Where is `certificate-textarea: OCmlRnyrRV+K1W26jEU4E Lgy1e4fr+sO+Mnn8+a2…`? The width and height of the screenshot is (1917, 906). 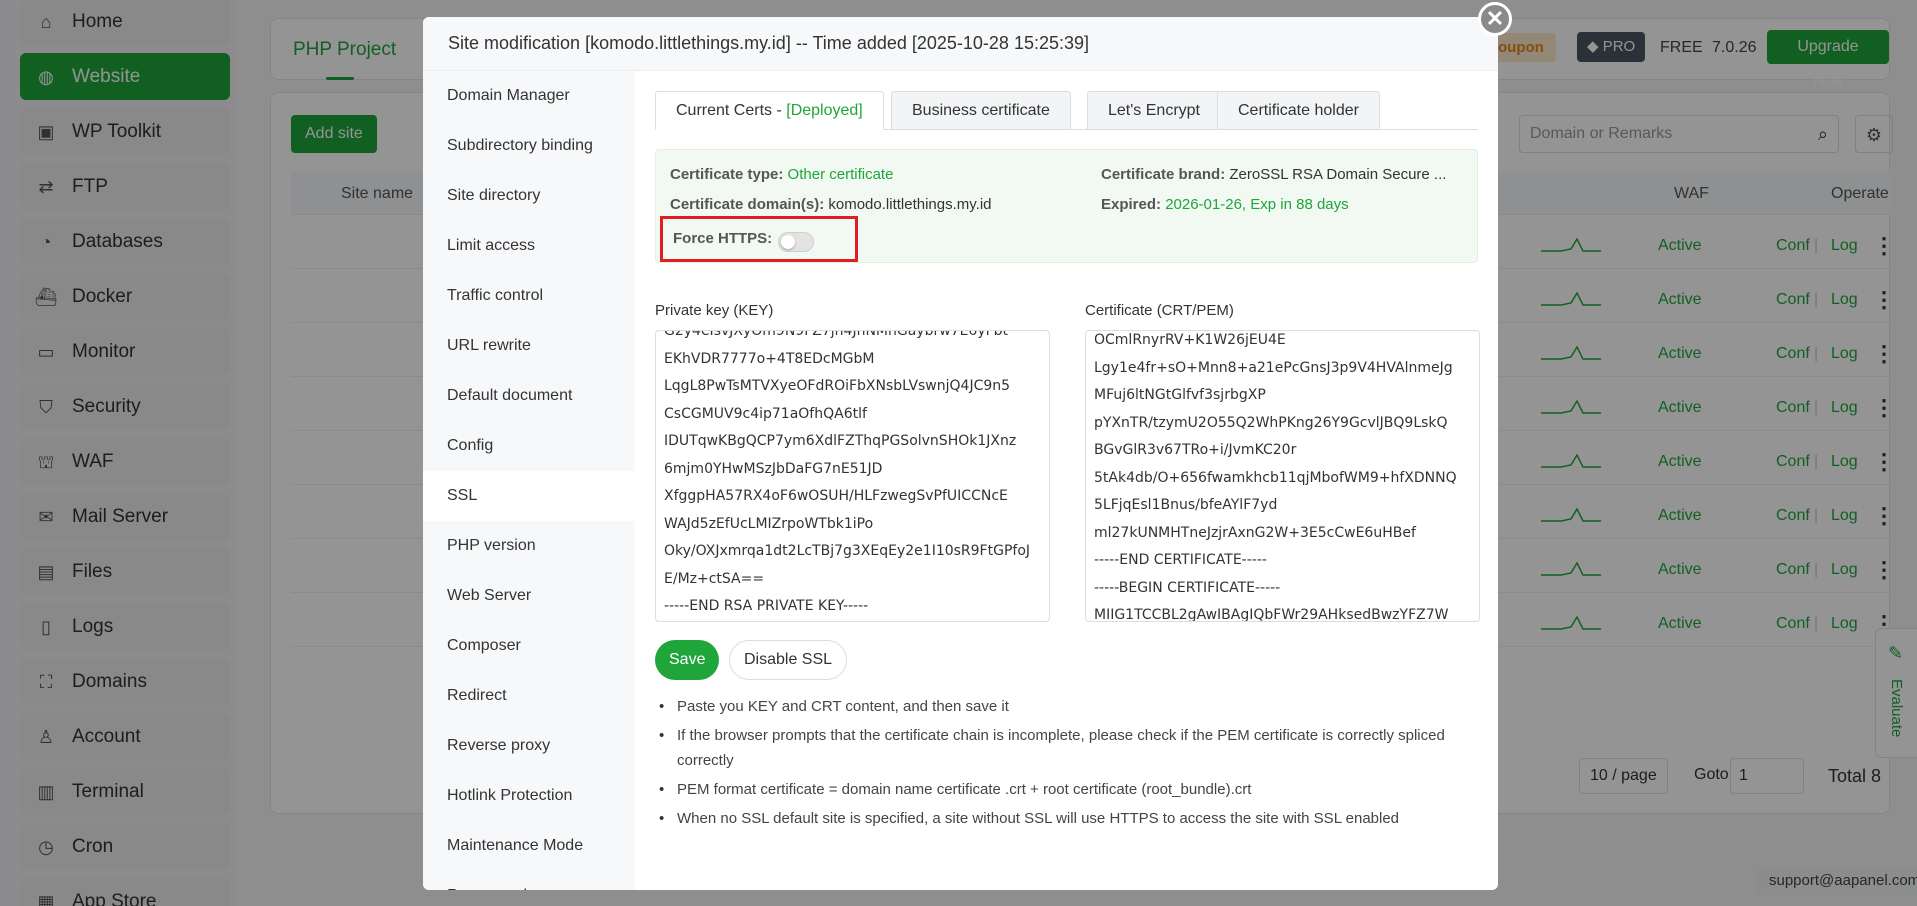 certificate-textarea: OCmlRnyrRV+K1W26jEU4E Lgy1e4fr+sO+Mnn8+a2… is located at coordinates (1282, 476).